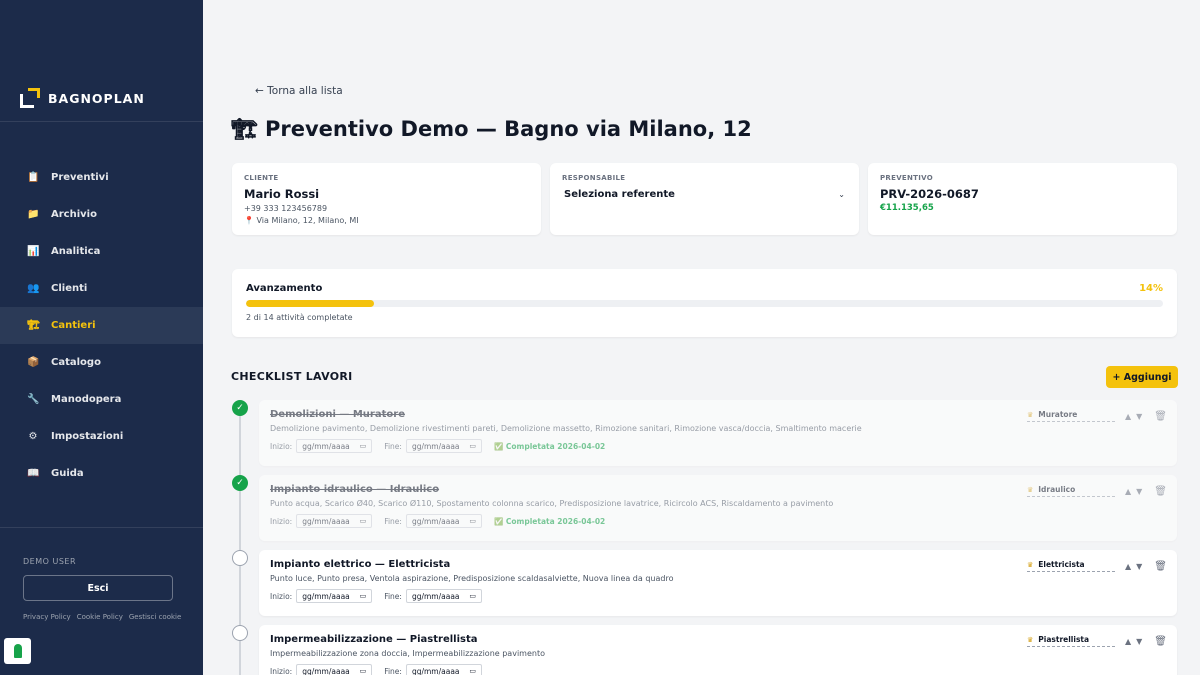 The width and height of the screenshot is (1200, 675). What do you see at coordinates (907, 208) in the screenshot?
I see `quote-amount: €11.135,65` at bounding box center [907, 208].